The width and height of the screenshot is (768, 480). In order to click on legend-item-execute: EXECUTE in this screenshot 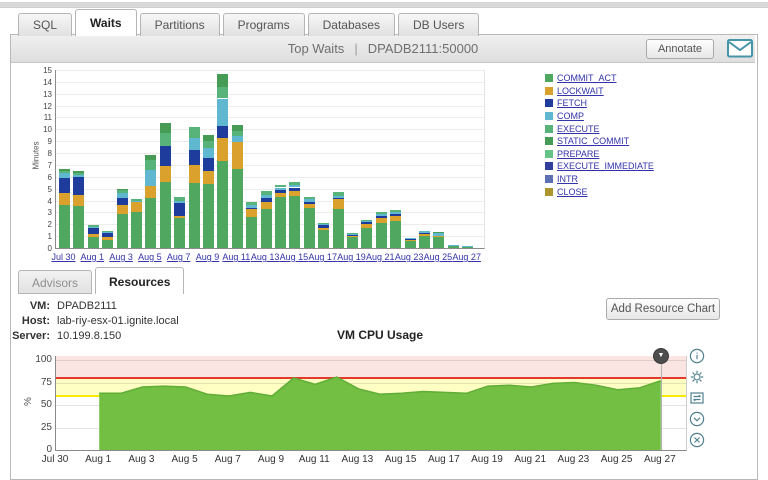, I will do `click(599, 128)`.